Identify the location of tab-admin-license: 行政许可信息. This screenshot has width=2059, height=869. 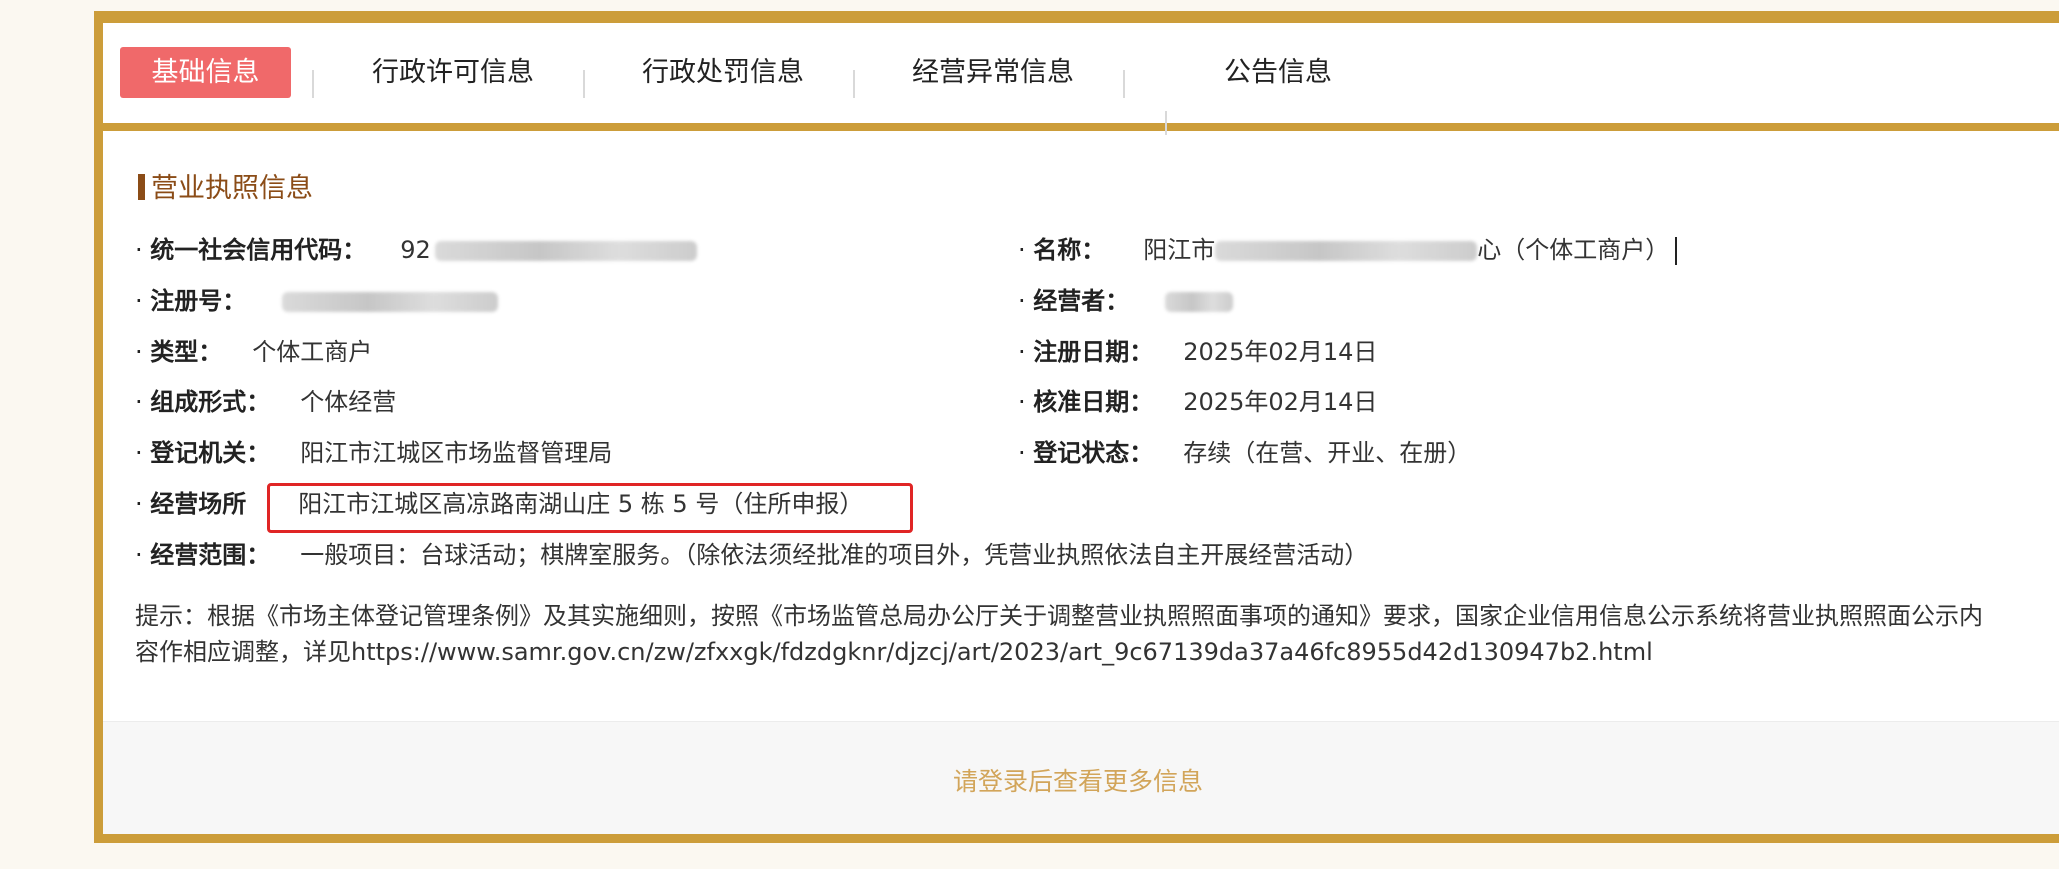
(453, 72).